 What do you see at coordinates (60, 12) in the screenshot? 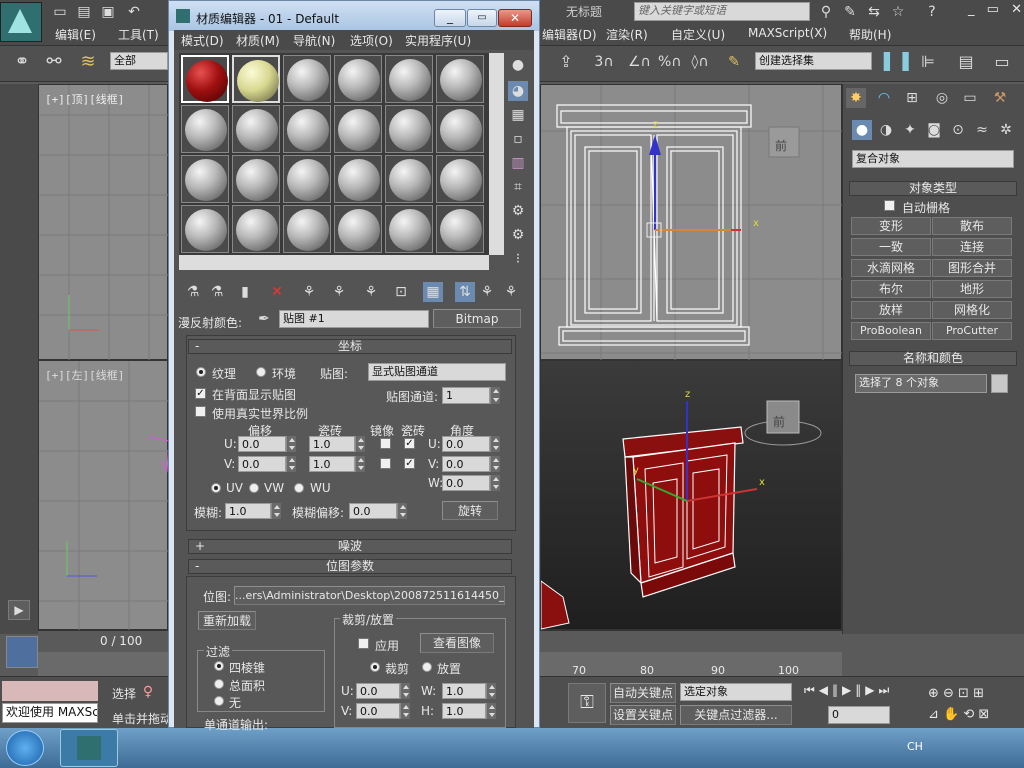
I see `new-file-icon: ▭` at bounding box center [60, 12].